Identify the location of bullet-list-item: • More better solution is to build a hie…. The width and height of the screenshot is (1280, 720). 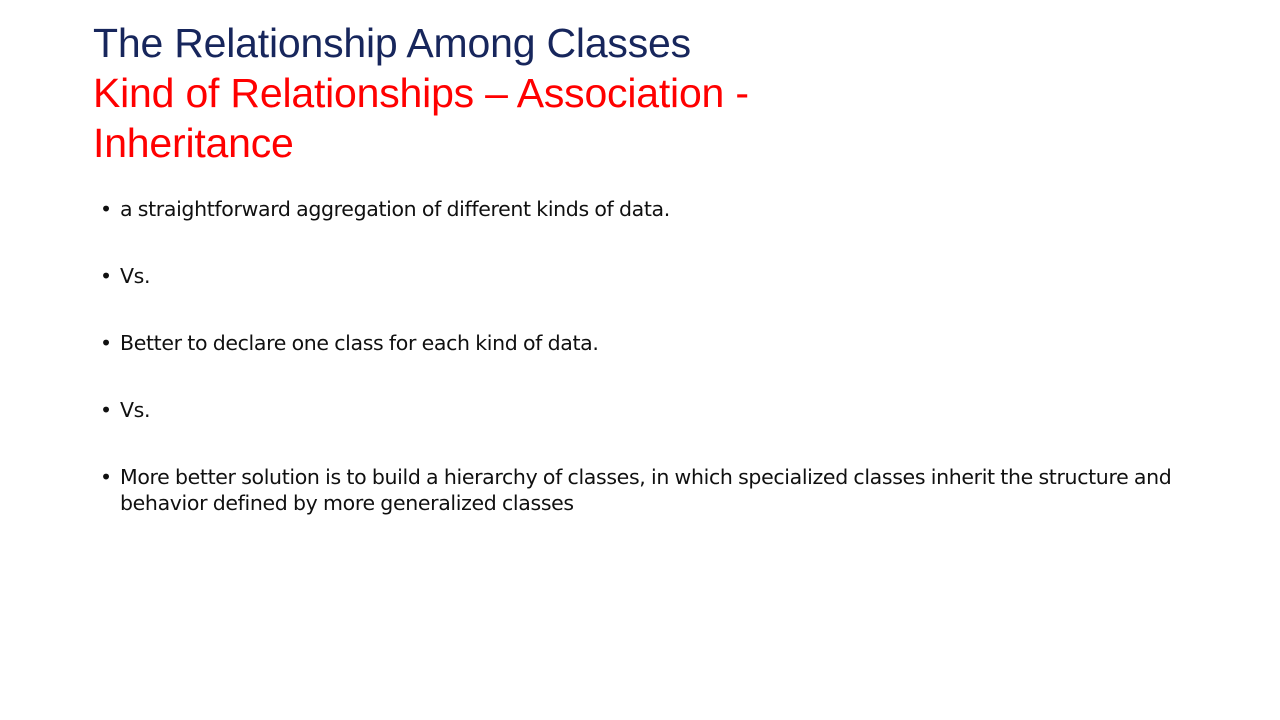
(644, 490).